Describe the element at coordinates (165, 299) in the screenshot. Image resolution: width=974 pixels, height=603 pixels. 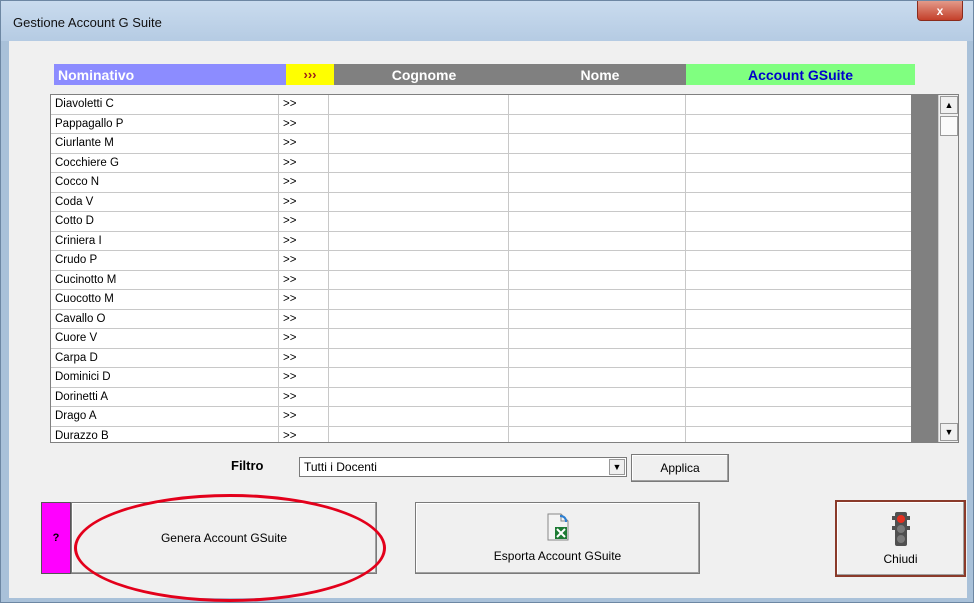
I see `cell-nominativo: Cuocotto M` at that location.